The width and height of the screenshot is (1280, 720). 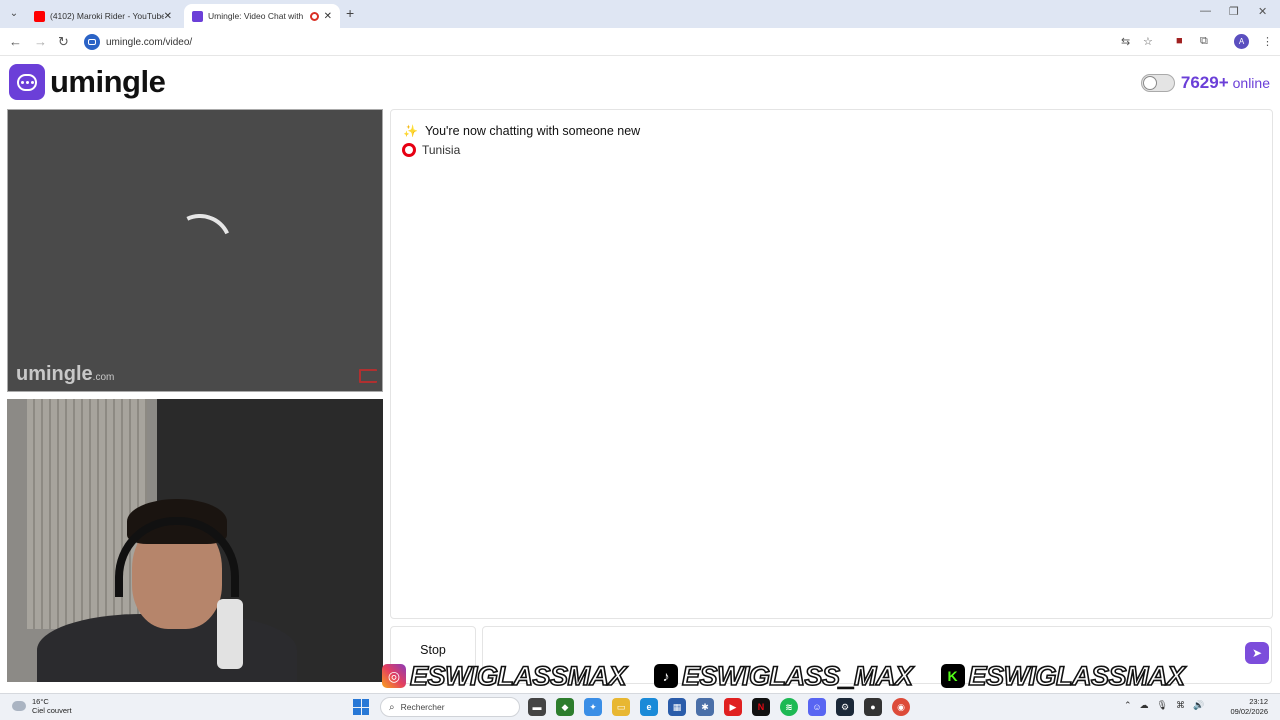 I want to click on url-text: umingle.com/video/, so click(x=149, y=42).